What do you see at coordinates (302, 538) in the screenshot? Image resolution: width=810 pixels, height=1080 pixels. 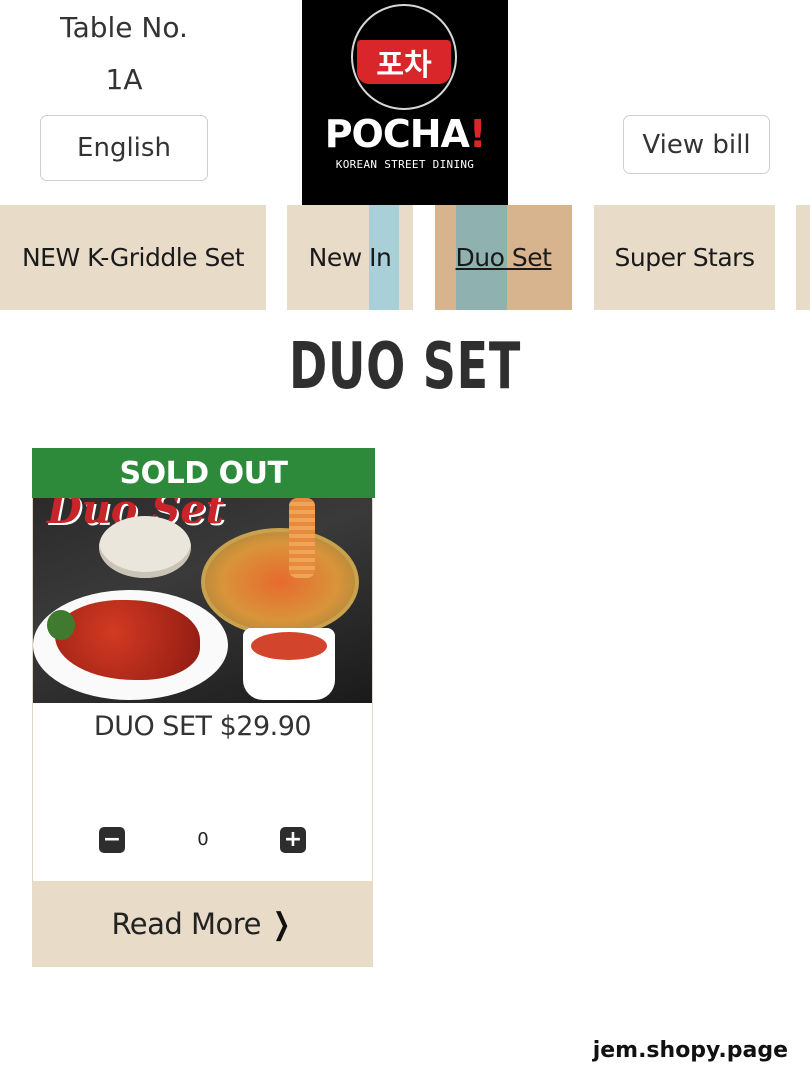 I see `noodle-lift` at bounding box center [302, 538].